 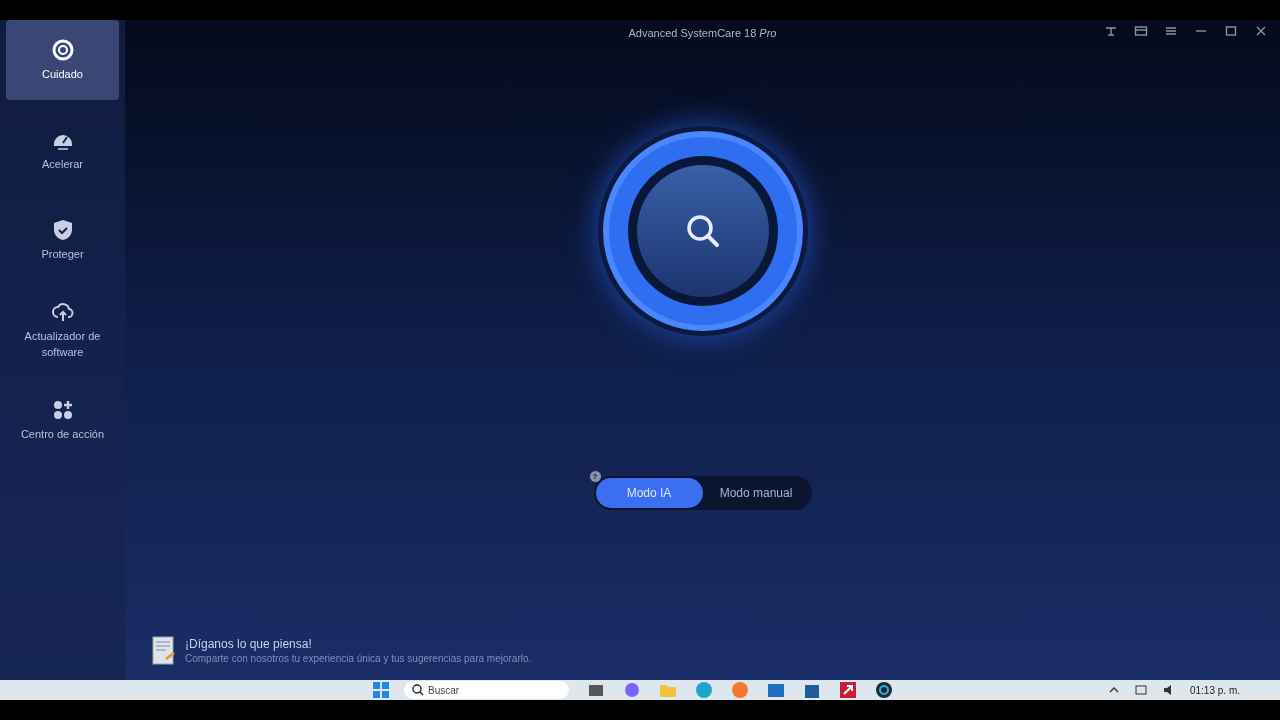 What do you see at coordinates (1171, 31) in the screenshot?
I see `menu-icon` at bounding box center [1171, 31].